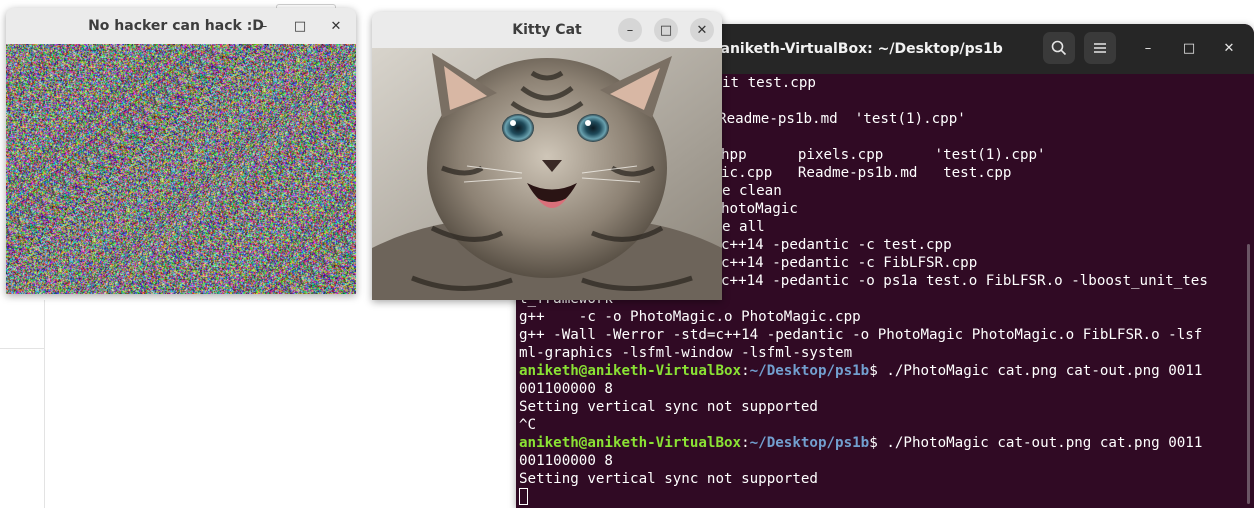 The image size is (1254, 508). I want to click on output-text: Readme-ps1b.md 'test(1).cpp', so click(833, 119).